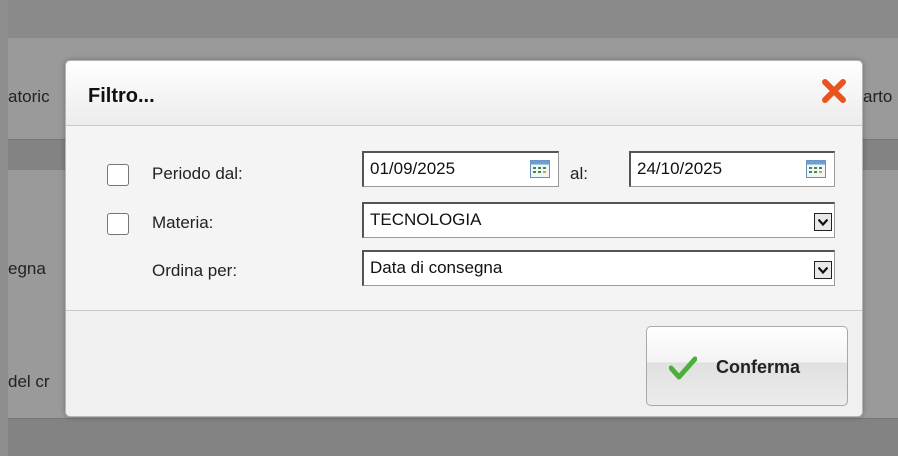 This screenshot has height=456, width=898. Describe the element at coordinates (118, 175) in the screenshot. I see `period-checkbox` at that location.